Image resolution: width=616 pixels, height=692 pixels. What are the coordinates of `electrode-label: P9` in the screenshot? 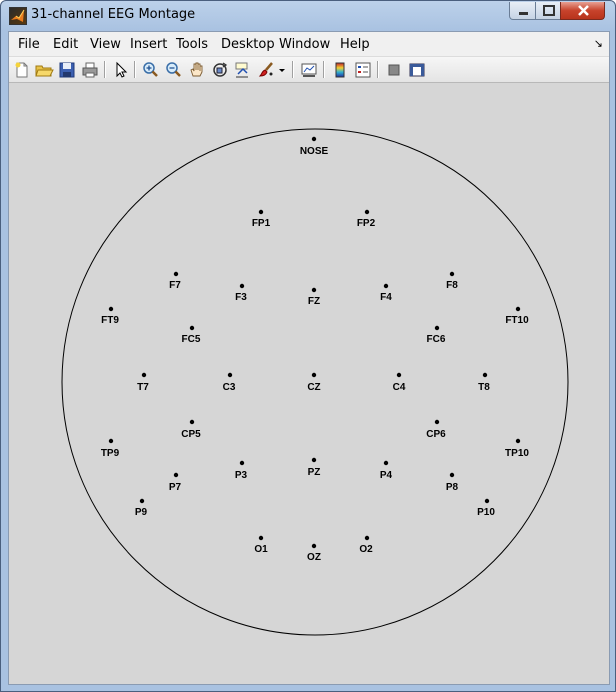 It's located at (141, 512).